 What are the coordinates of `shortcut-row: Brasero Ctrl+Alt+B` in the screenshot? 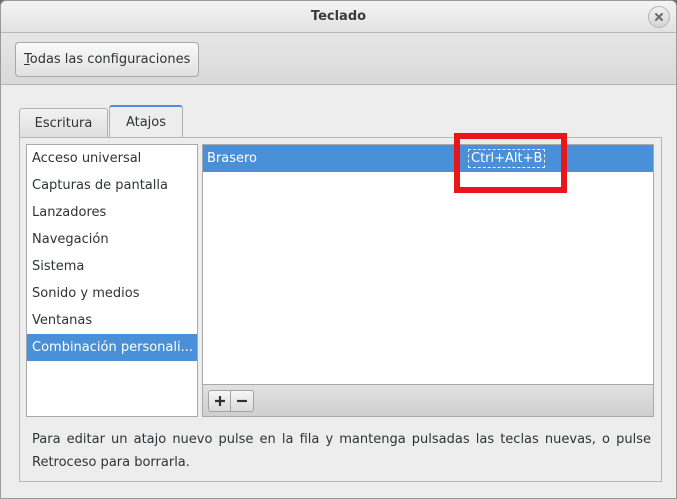 It's located at (428, 158).